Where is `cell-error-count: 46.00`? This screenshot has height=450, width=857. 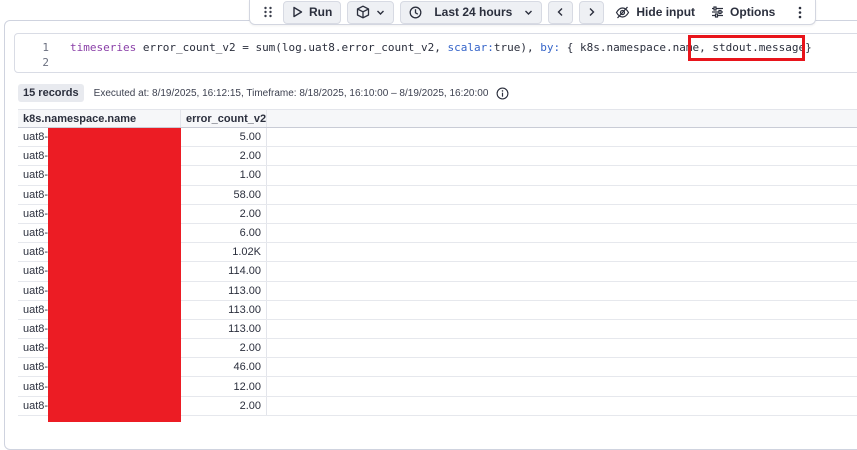 cell-error-count: 46.00 is located at coordinates (224, 367).